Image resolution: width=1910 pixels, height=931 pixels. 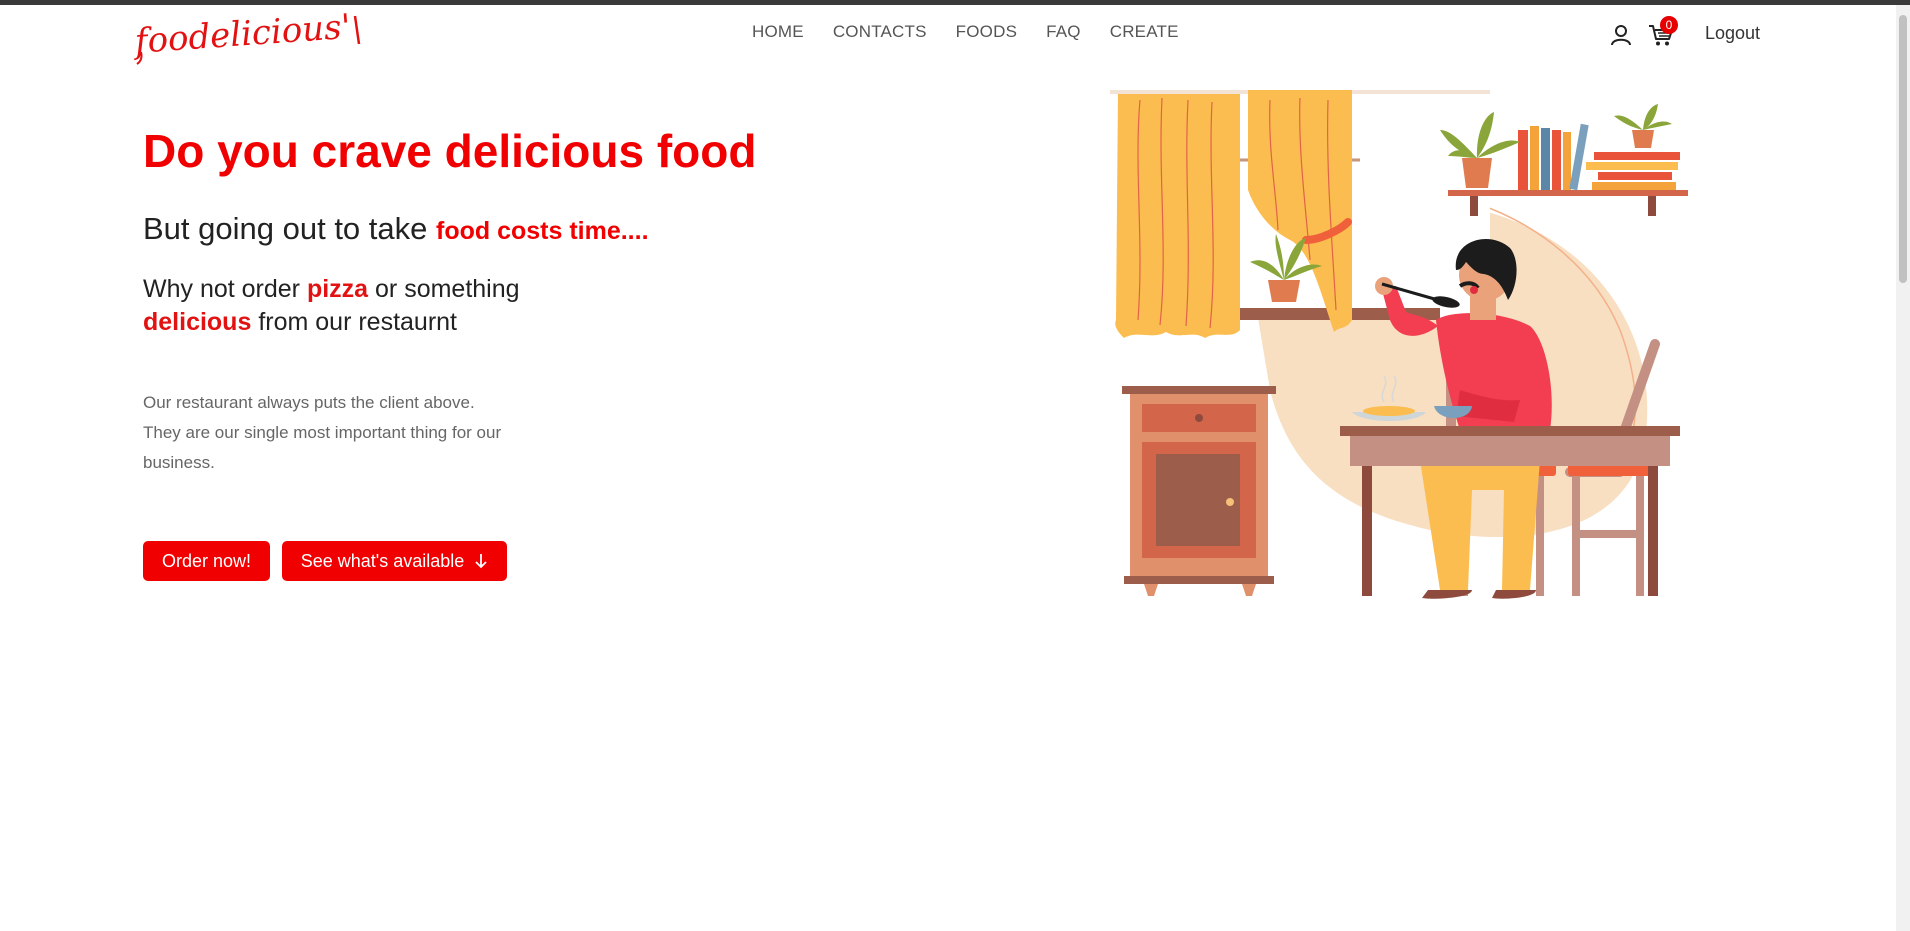 I want to click on logo: foodelicious', so click(x=248, y=38).